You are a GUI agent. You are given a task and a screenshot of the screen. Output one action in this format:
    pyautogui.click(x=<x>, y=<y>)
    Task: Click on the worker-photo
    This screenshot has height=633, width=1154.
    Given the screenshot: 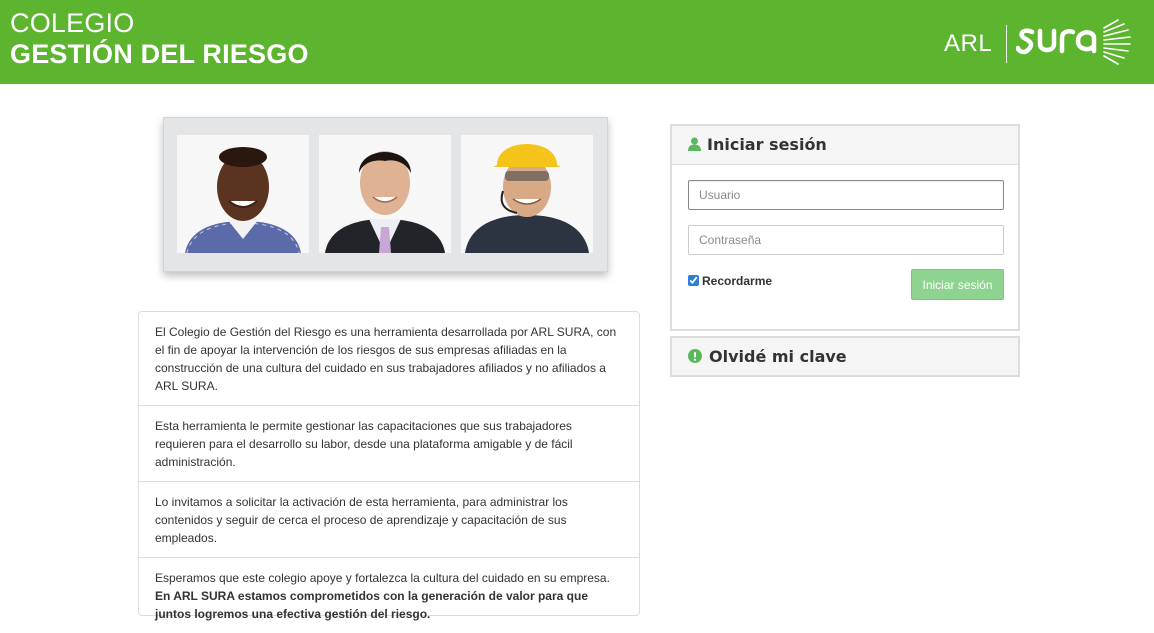 What is the action you would take?
    pyautogui.click(x=527, y=194)
    